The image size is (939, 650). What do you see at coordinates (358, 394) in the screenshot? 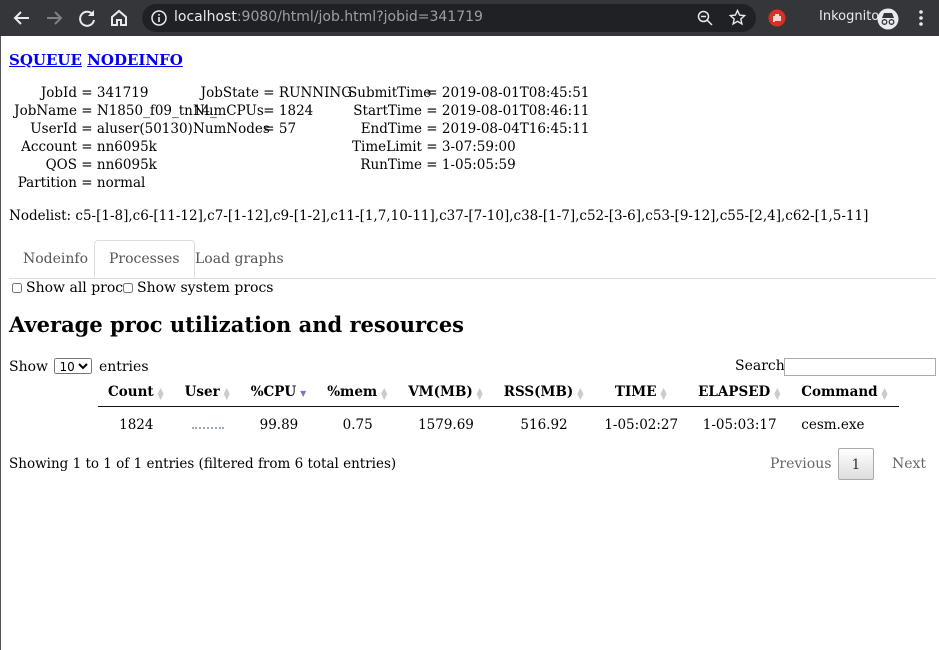
I see `col-header-mem: %mem ▲ ▼` at bounding box center [358, 394].